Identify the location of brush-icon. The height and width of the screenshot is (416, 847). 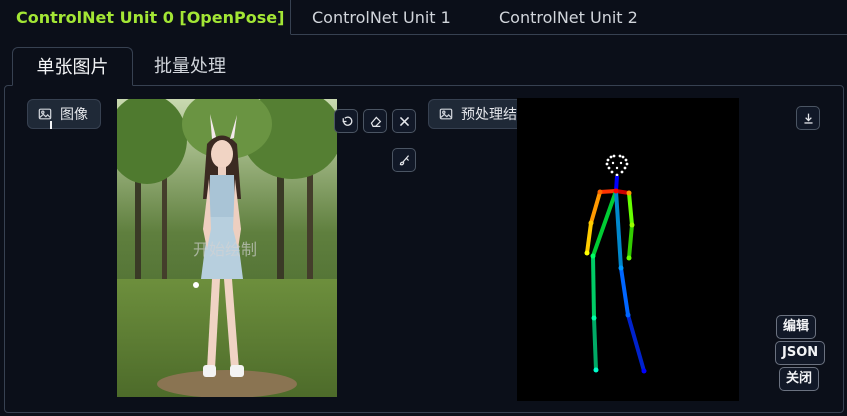
(404, 159).